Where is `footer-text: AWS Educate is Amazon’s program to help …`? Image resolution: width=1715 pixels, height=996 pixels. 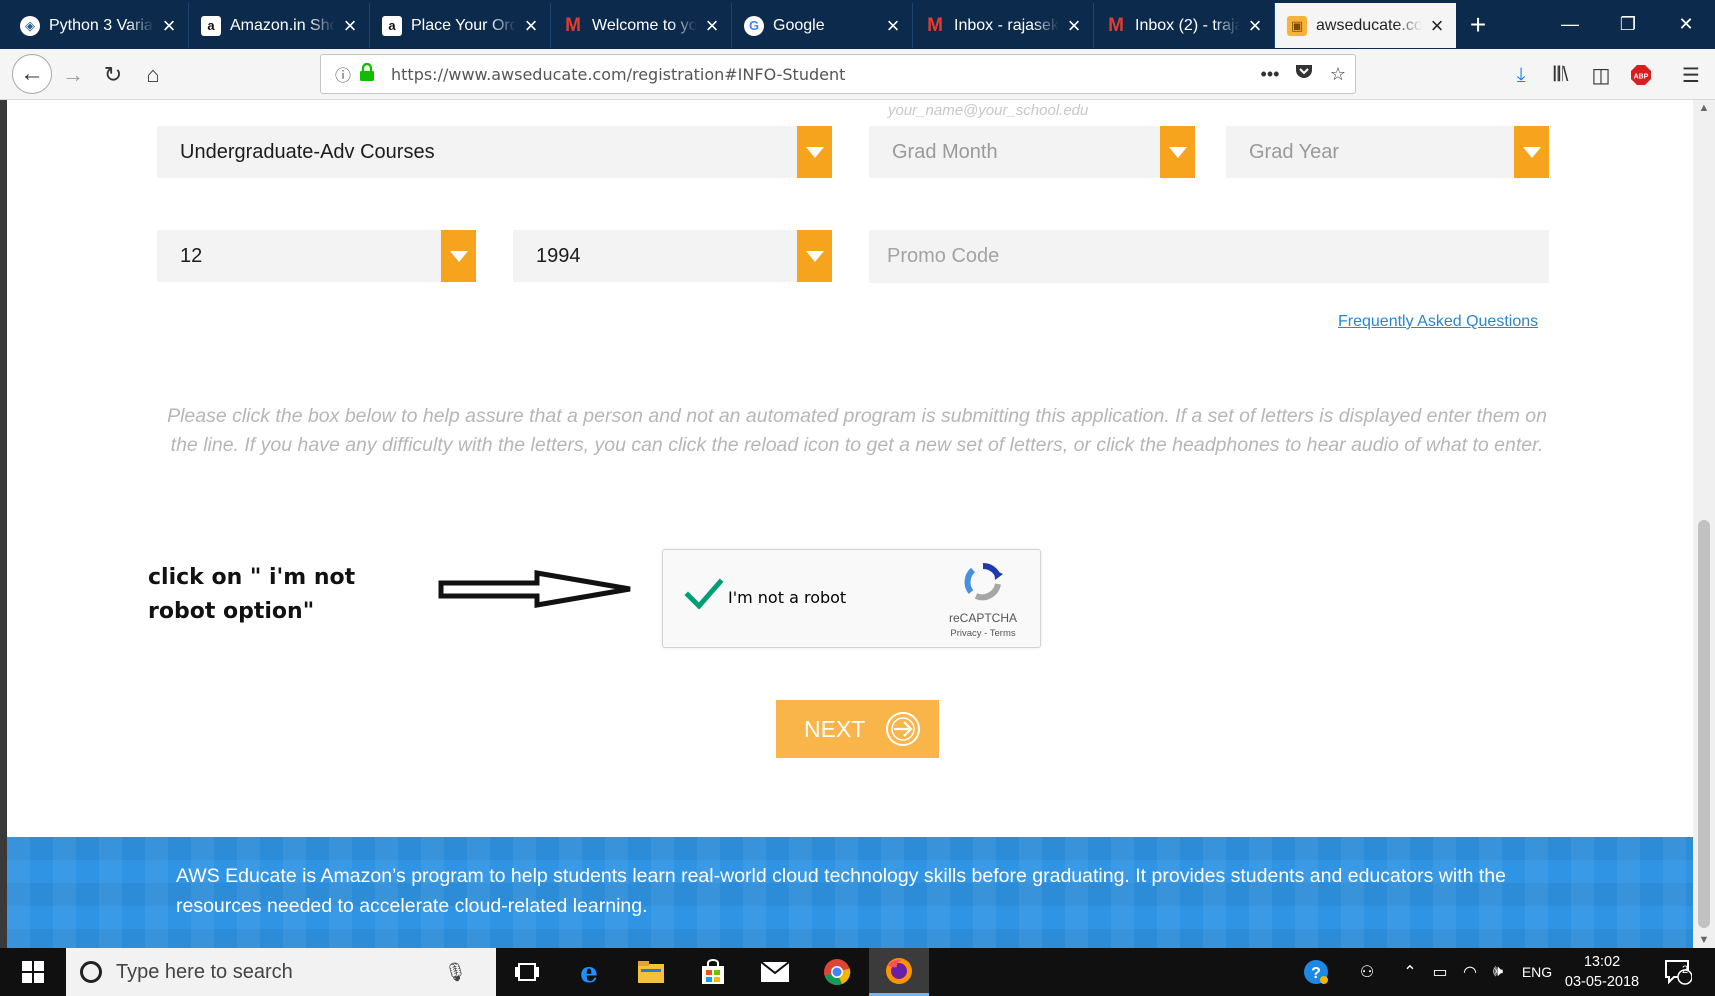 footer-text: AWS Educate is Amazon’s program to help … is located at coordinates (841, 891).